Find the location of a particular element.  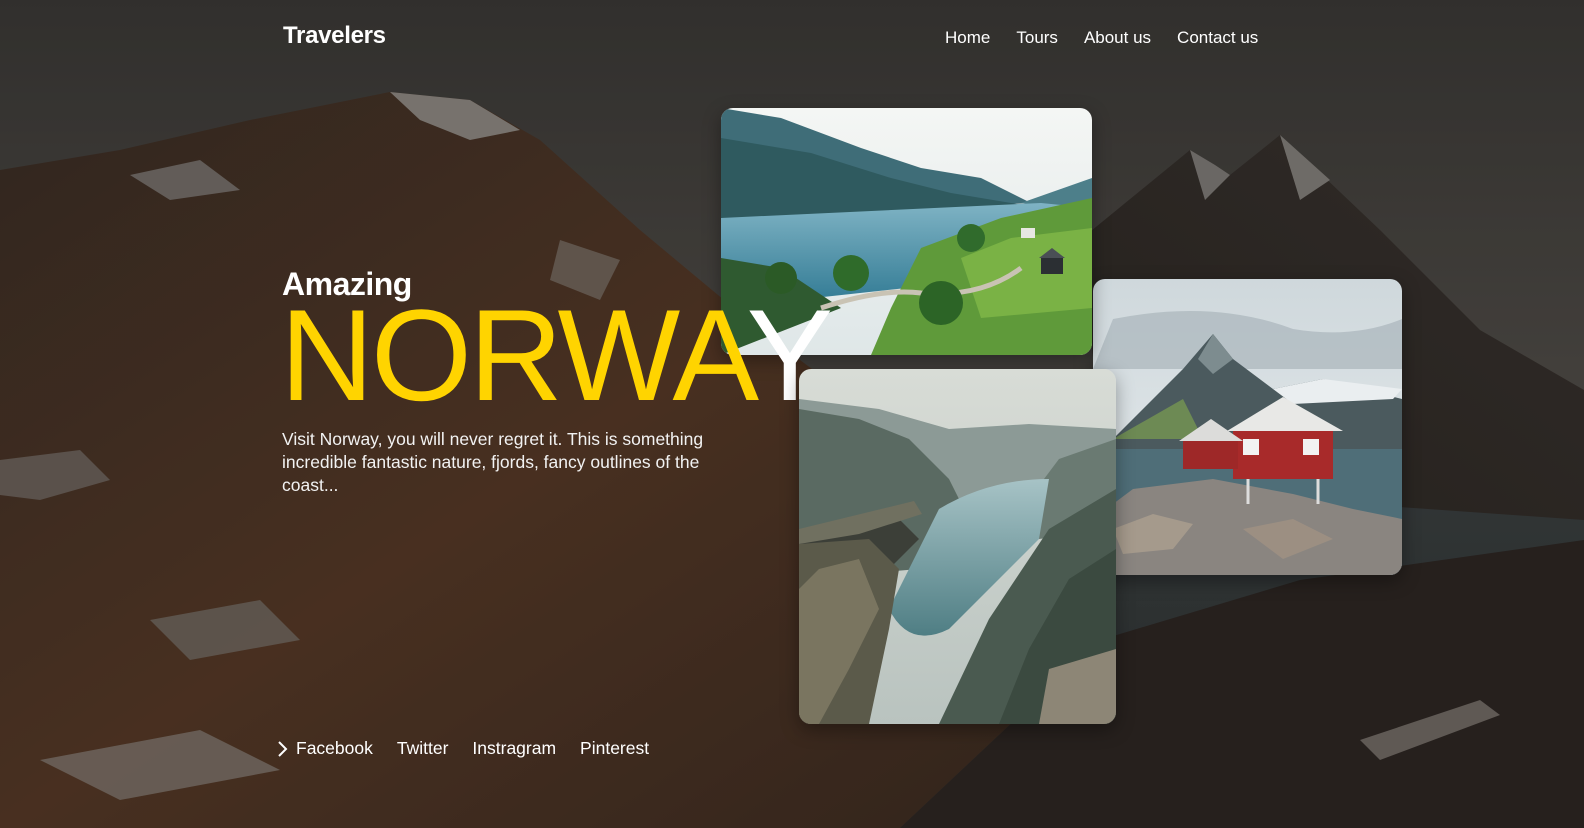

hero-title: NORWAY is located at coordinates (556, 355).